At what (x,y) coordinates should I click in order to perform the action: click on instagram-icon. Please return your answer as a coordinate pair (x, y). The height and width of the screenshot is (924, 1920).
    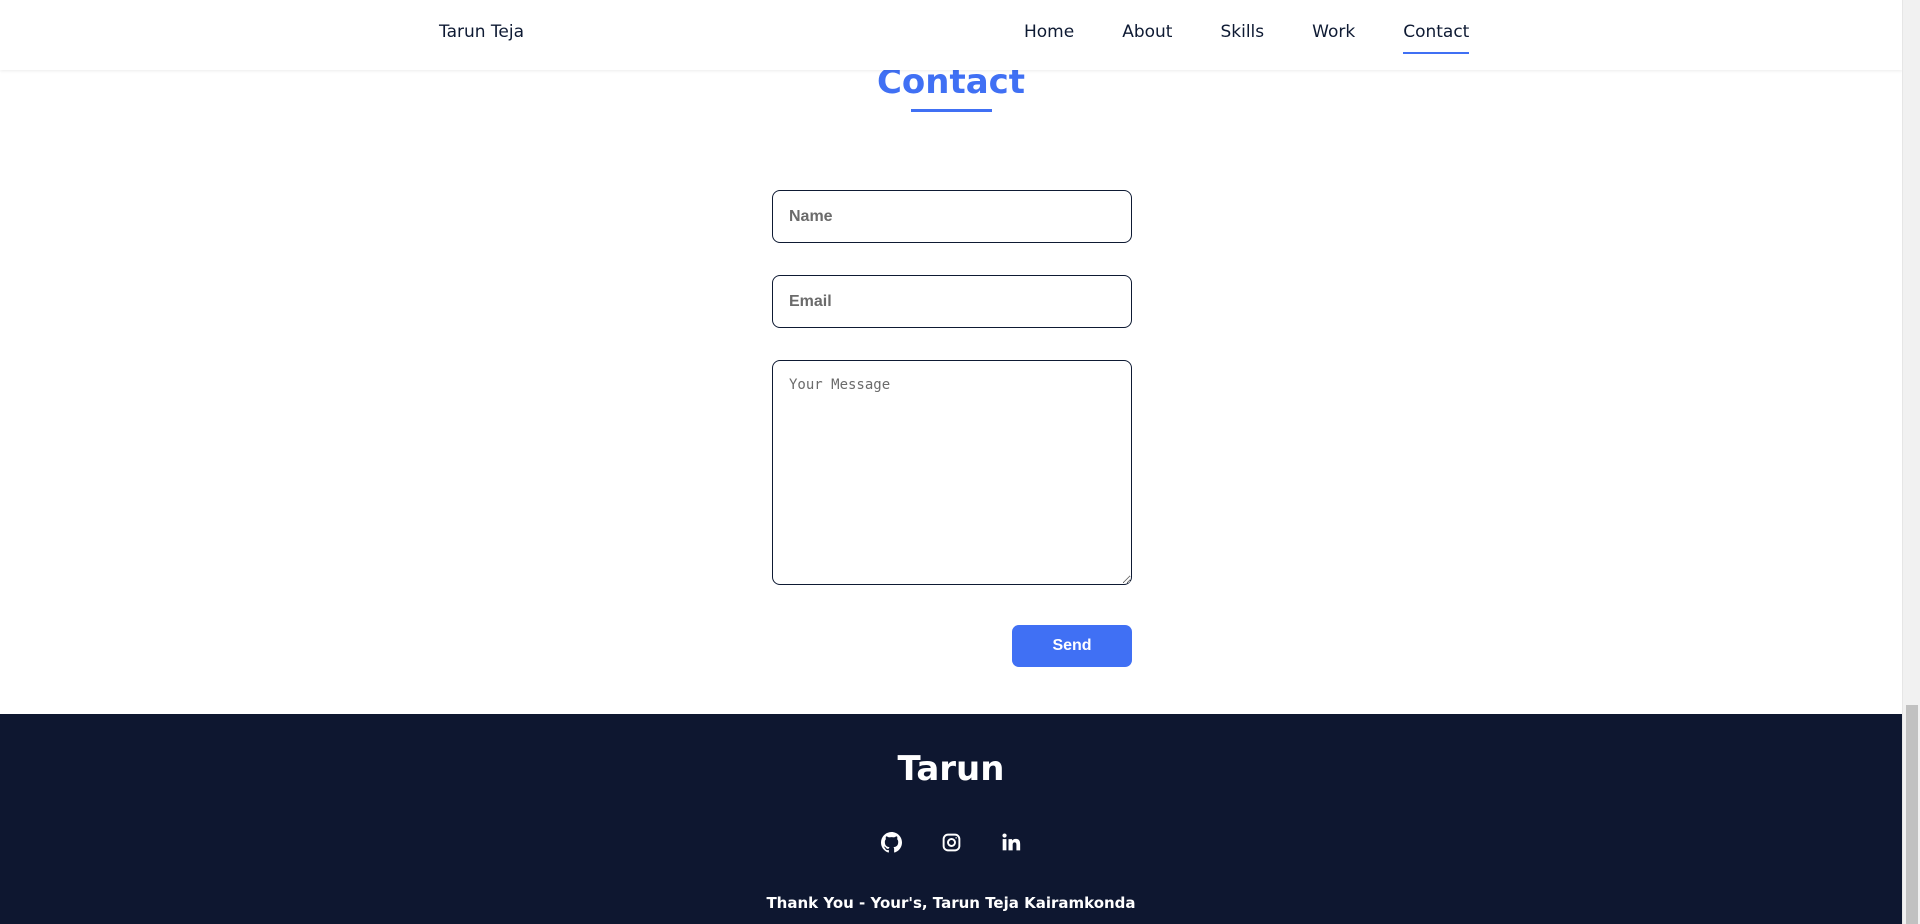
    Looking at the image, I should click on (951, 842).